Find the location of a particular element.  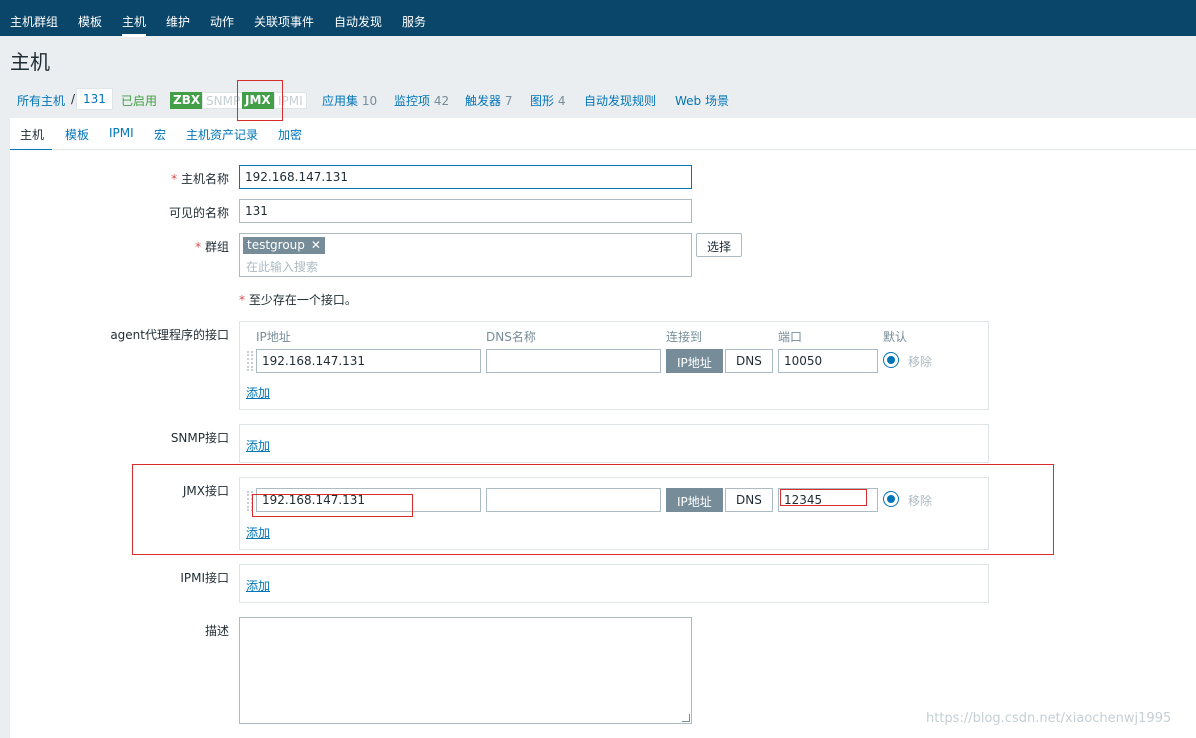

all-hosts-link: 所有主机 is located at coordinates (41, 100).